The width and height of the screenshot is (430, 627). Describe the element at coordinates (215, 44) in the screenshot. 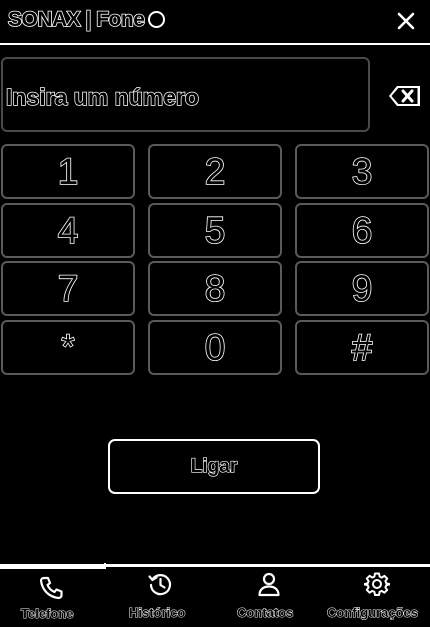

I see `header-divider` at that location.